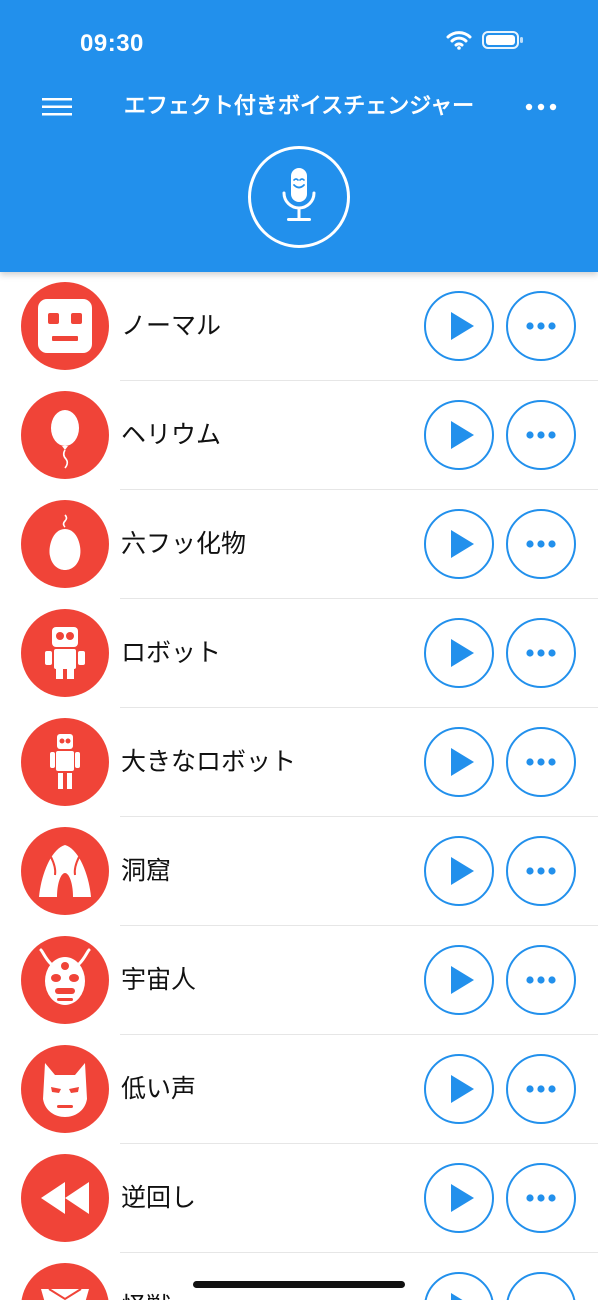 The height and width of the screenshot is (1300, 598). I want to click on effect-label: ノーマル, so click(171, 325).